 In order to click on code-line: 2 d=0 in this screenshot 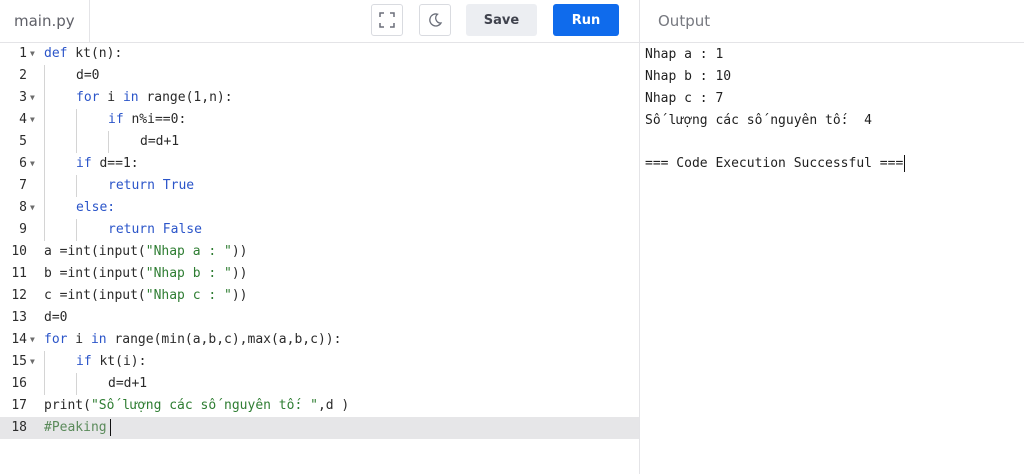, I will do `click(319, 76)`.